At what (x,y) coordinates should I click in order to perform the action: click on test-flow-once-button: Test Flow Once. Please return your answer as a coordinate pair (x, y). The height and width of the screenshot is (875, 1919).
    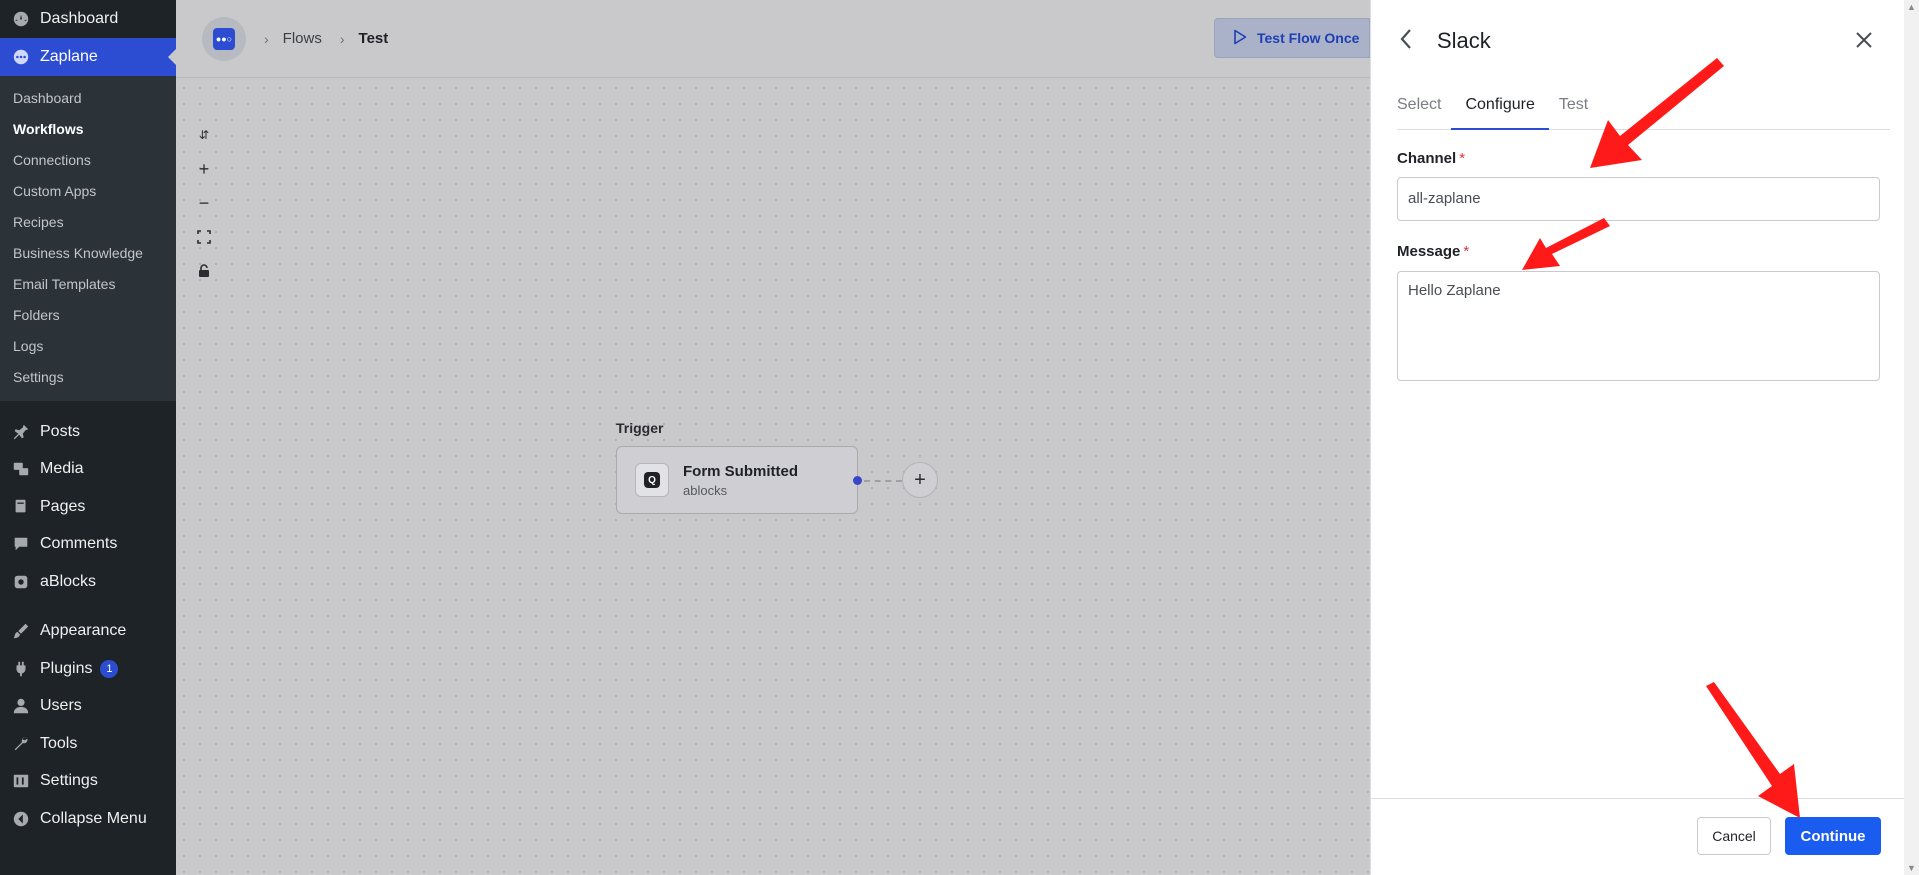
    Looking at the image, I should click on (1292, 38).